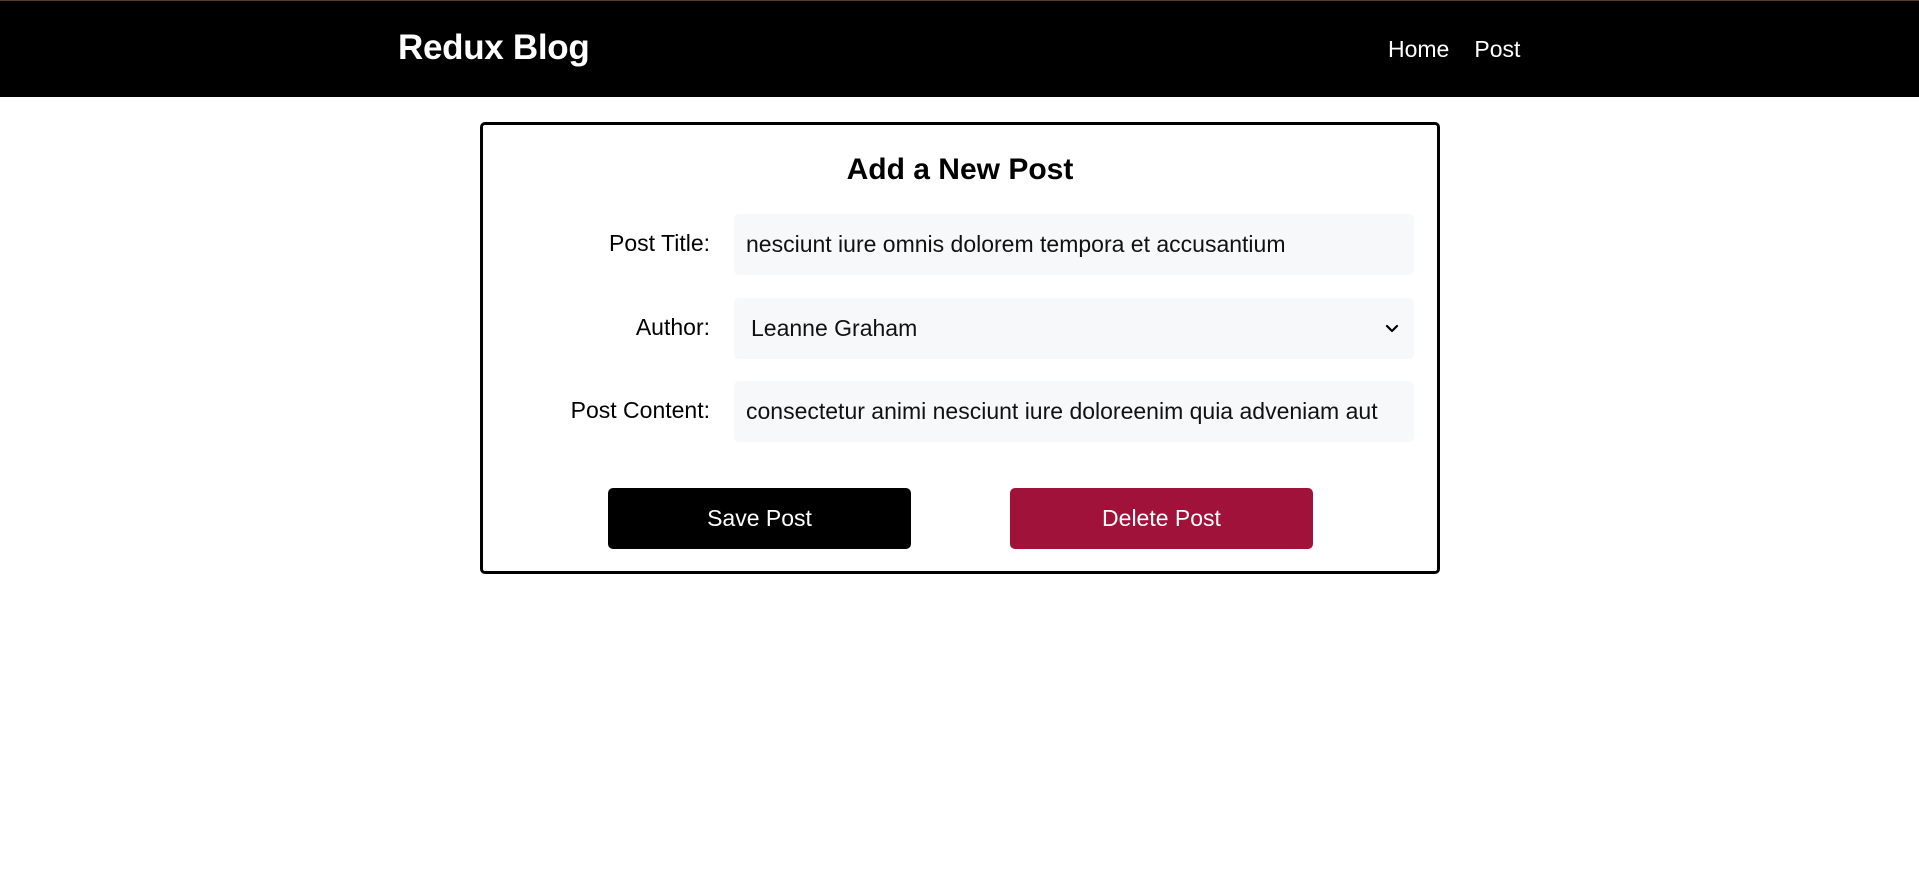 This screenshot has width=1919, height=876. I want to click on author-selected-value: Leanne Graham, so click(834, 328).